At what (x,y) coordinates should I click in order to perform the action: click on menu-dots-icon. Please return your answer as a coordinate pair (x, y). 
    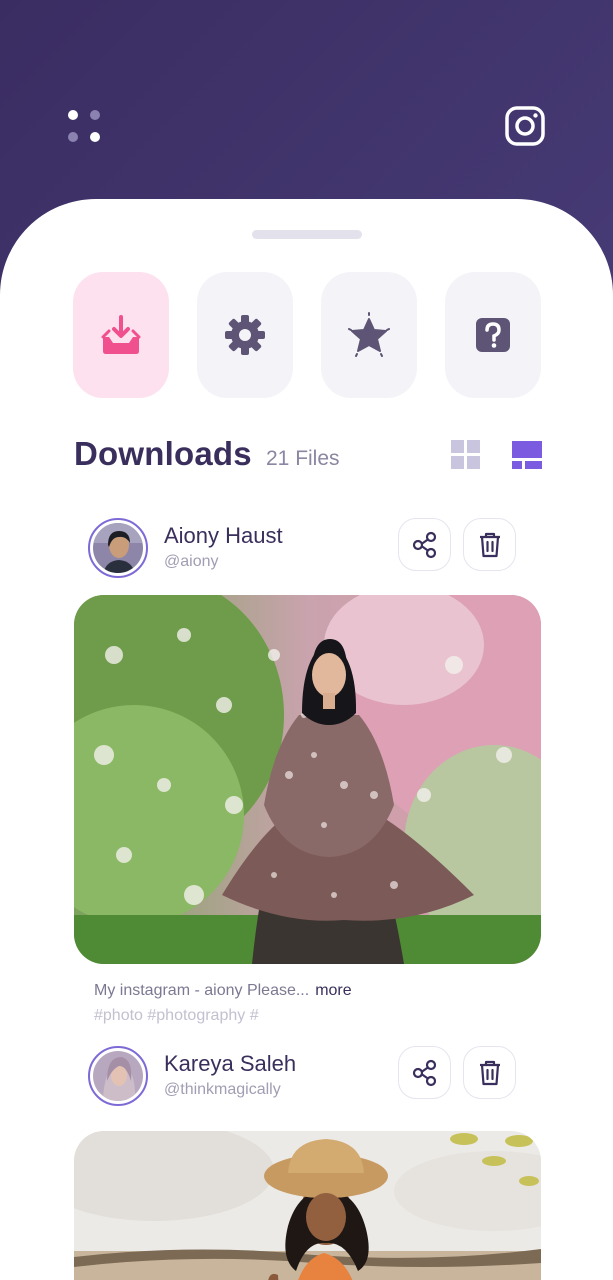
    Looking at the image, I should click on (86, 128).